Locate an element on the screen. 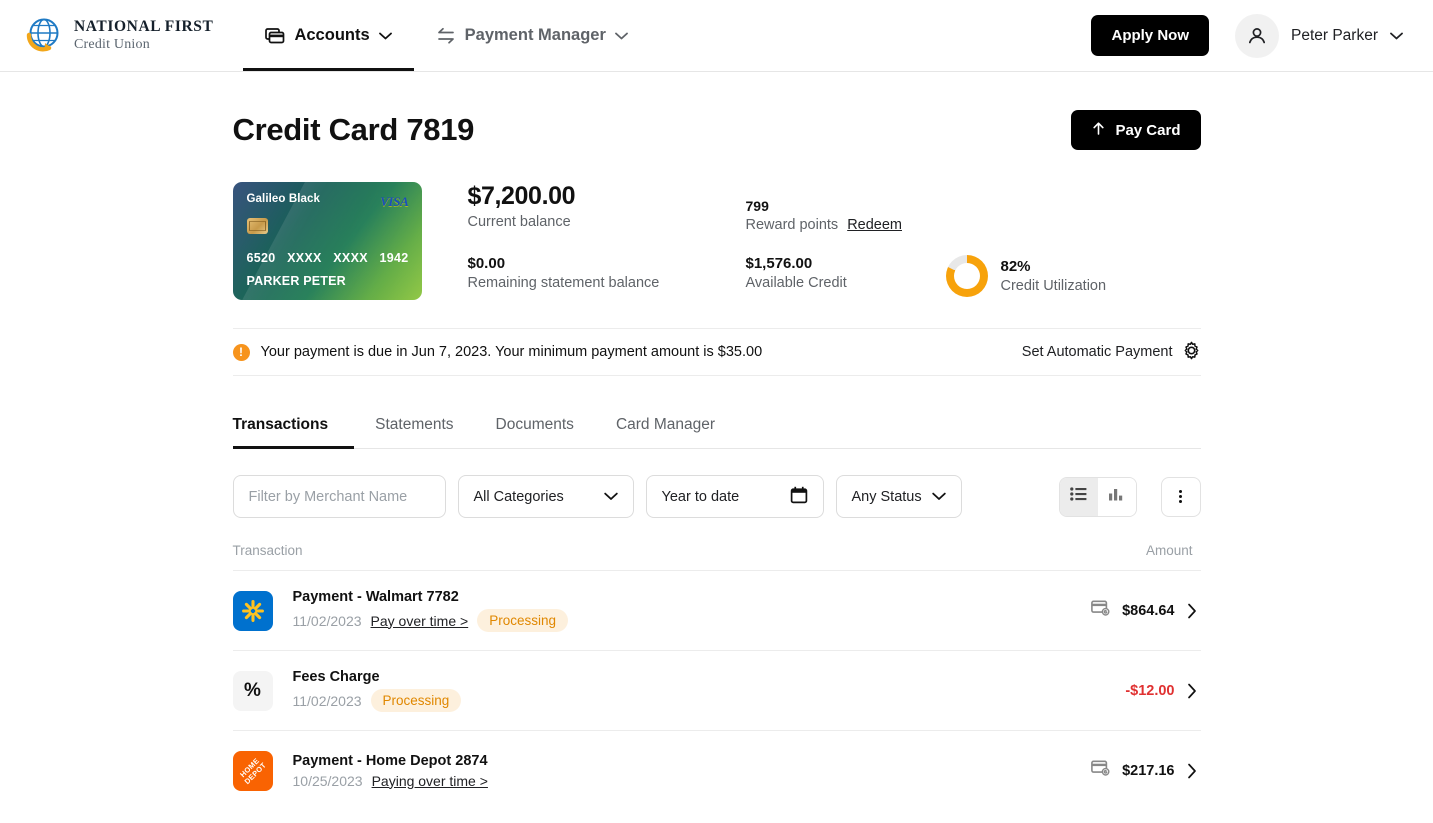 This screenshot has width=1433, height=823. paying-over-time-link: Paying over time > is located at coordinates (430, 781).